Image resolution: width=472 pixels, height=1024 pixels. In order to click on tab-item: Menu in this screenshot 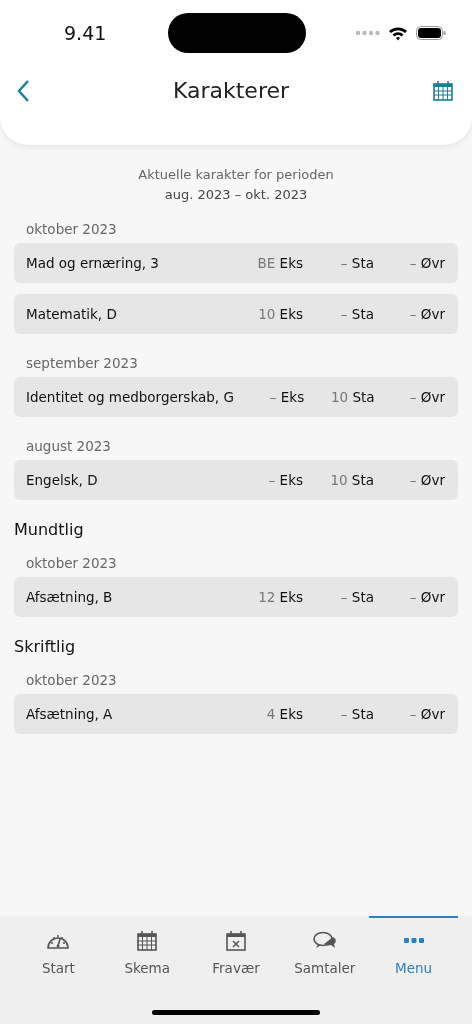, I will do `click(413, 947)`.